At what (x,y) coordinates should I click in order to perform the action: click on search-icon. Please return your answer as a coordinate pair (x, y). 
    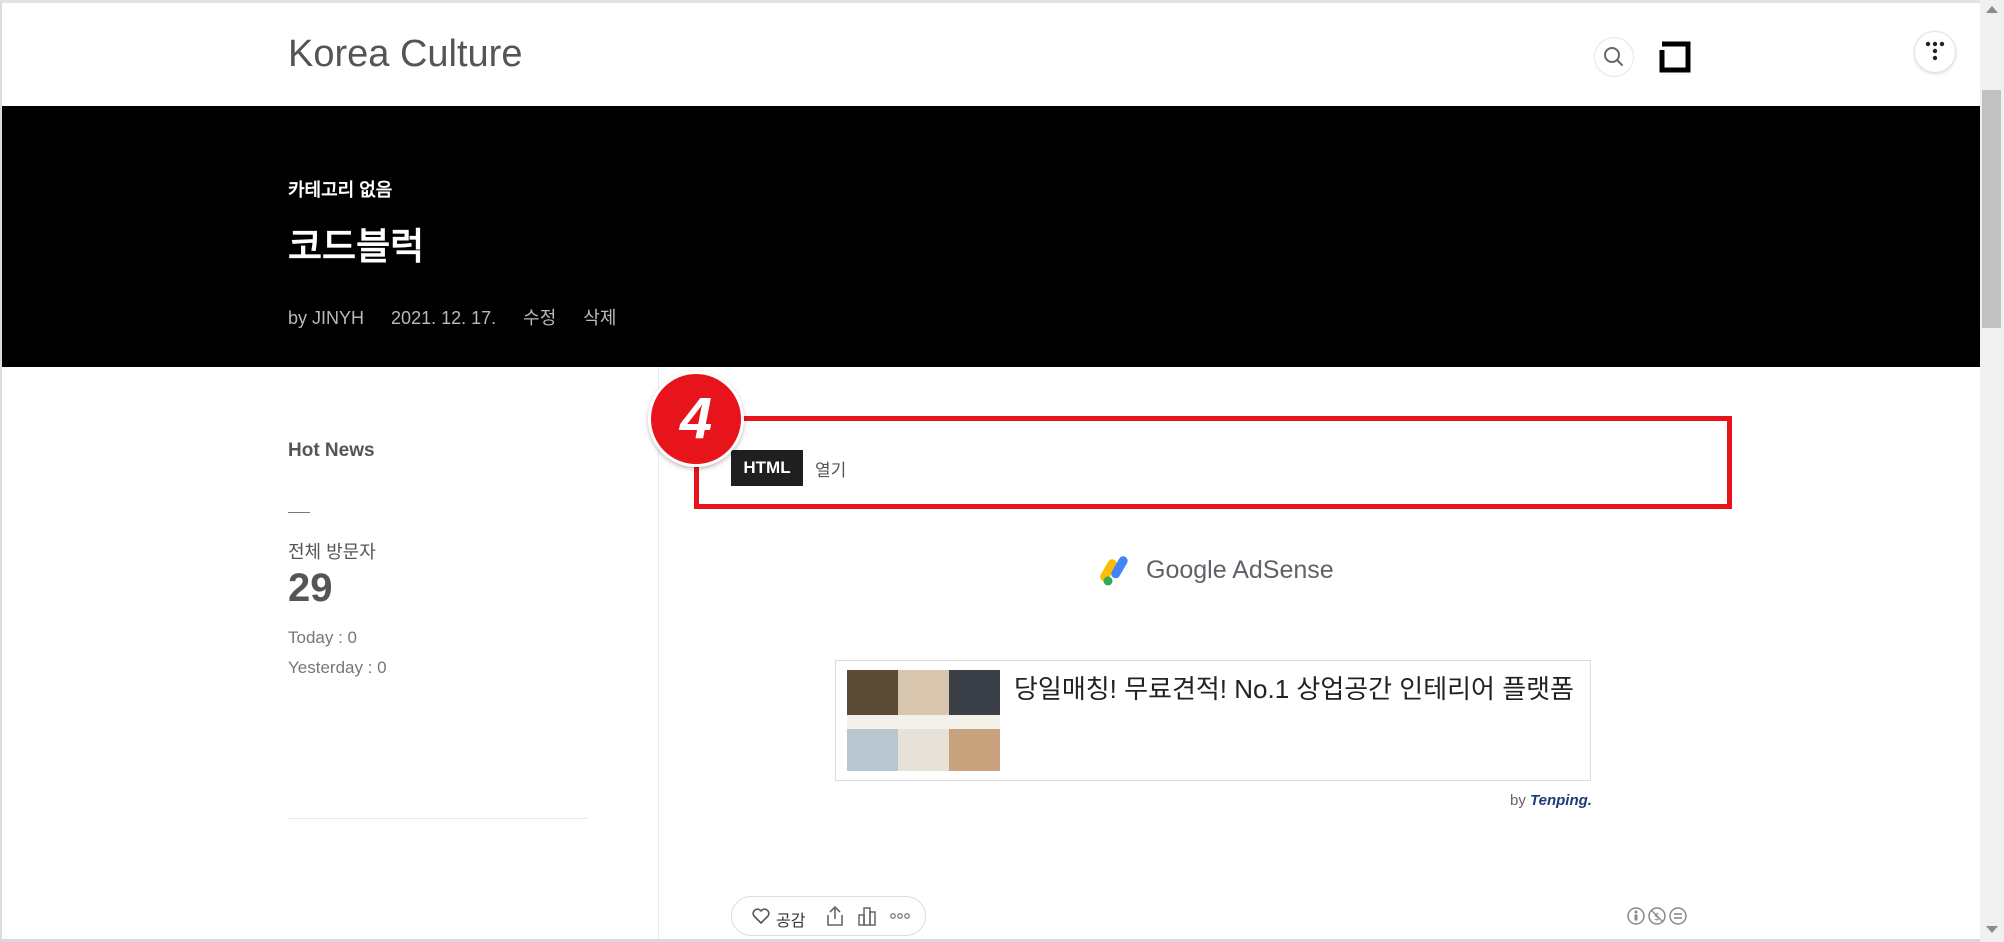
    Looking at the image, I should click on (1613, 56).